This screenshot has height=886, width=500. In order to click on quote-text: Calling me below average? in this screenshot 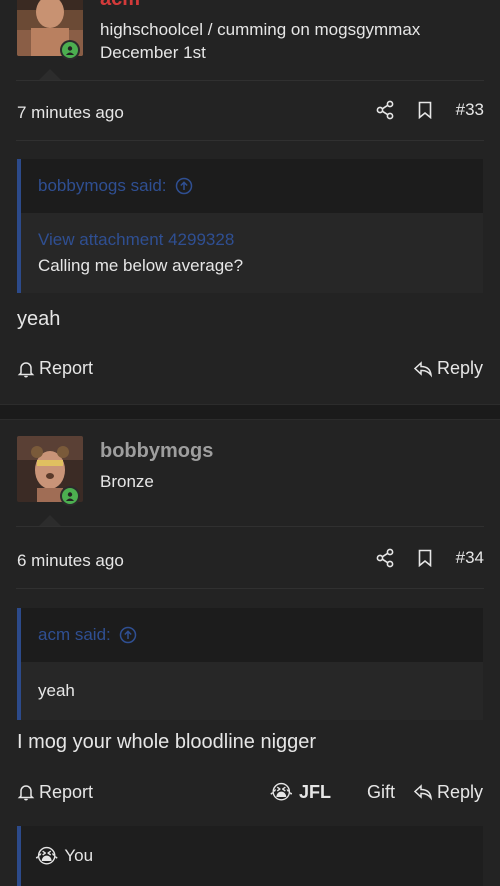, I will do `click(141, 265)`.